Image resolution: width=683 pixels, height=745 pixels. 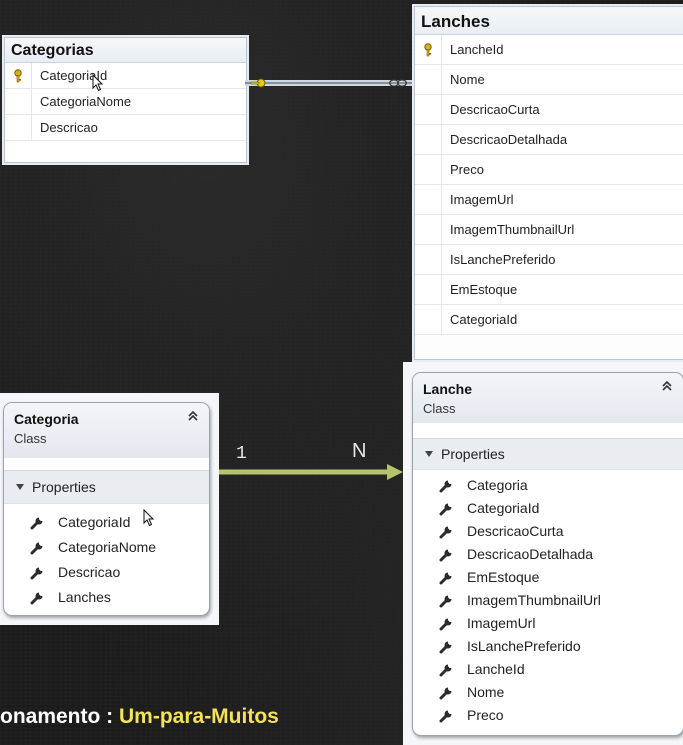 What do you see at coordinates (549, 80) in the screenshot?
I see `column-row: Nome` at bounding box center [549, 80].